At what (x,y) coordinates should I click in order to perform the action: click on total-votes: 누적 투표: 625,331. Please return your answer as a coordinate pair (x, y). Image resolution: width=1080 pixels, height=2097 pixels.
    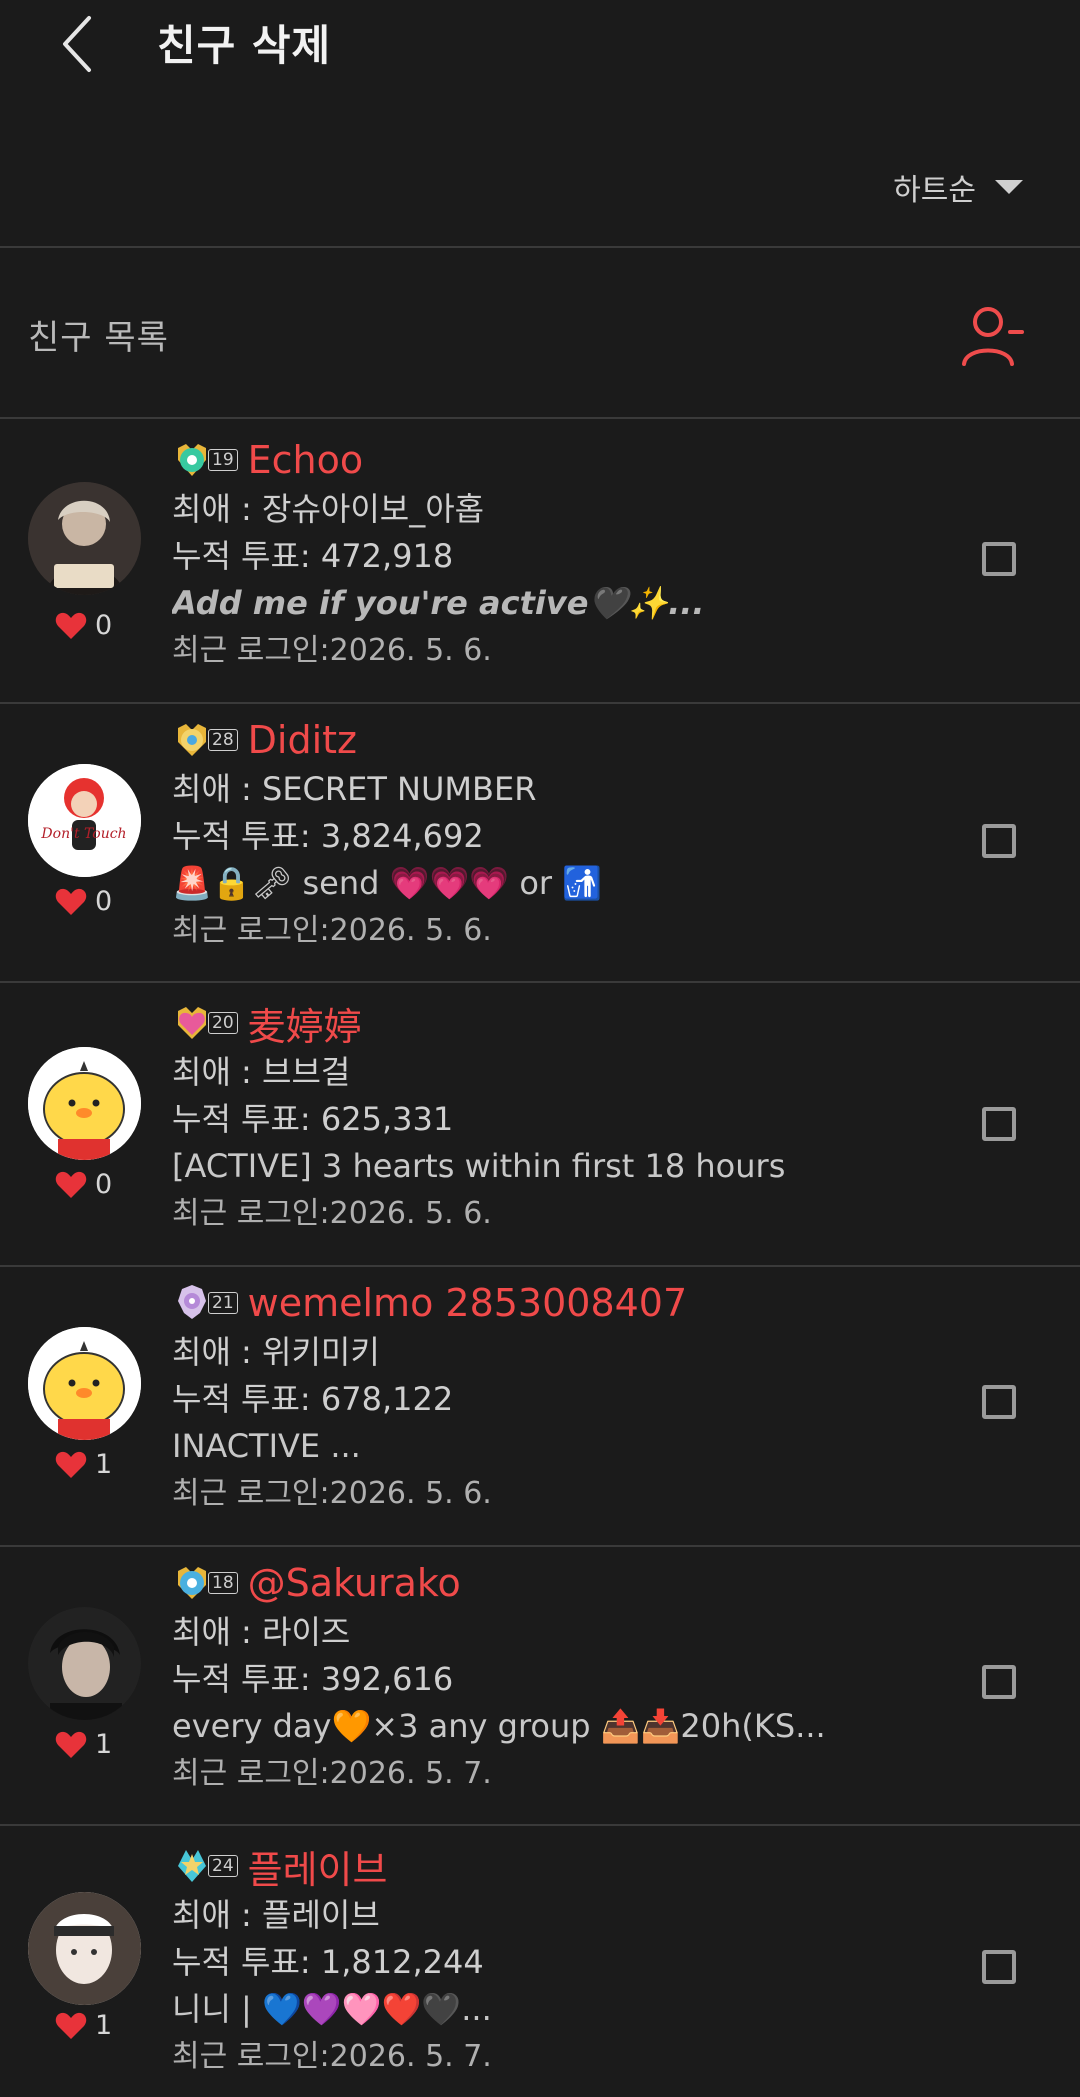
    Looking at the image, I should click on (313, 1119).